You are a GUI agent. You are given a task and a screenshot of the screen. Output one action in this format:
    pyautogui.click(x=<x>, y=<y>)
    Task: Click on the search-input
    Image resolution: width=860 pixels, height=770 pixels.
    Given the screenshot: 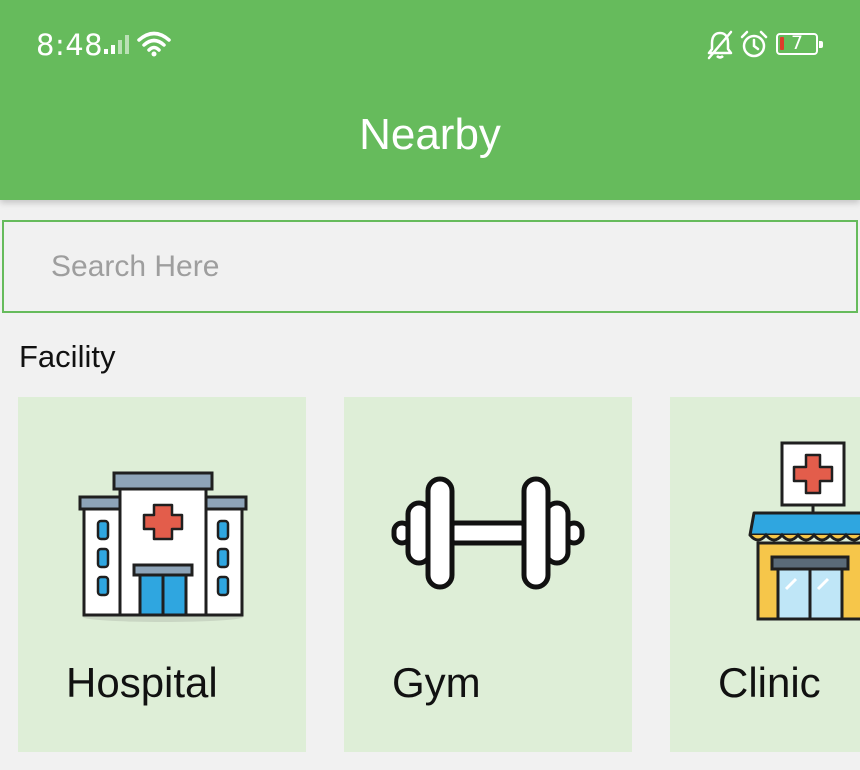 What is the action you would take?
    pyautogui.click(x=430, y=266)
    